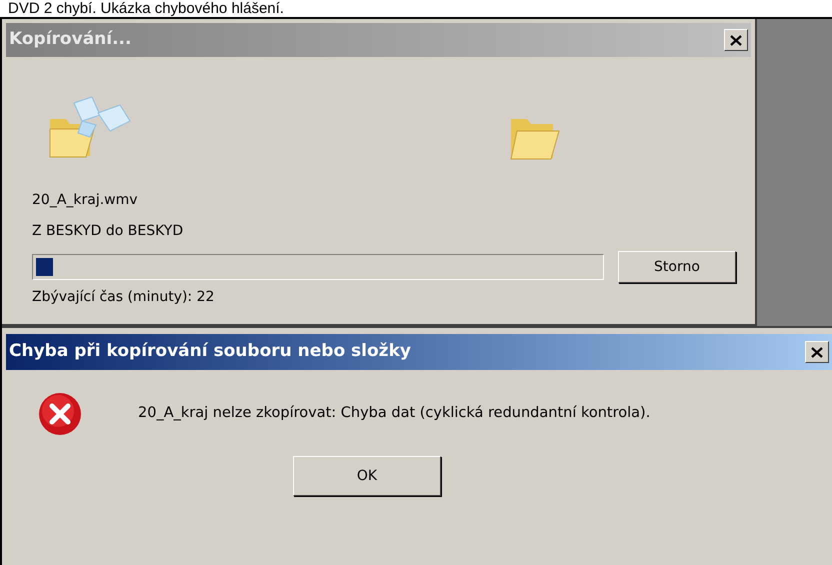 This screenshot has height=565, width=832. What do you see at coordinates (146, 8) in the screenshot?
I see `caption: DVD 2 chybí. Ukázka chybového hlášení.` at bounding box center [146, 8].